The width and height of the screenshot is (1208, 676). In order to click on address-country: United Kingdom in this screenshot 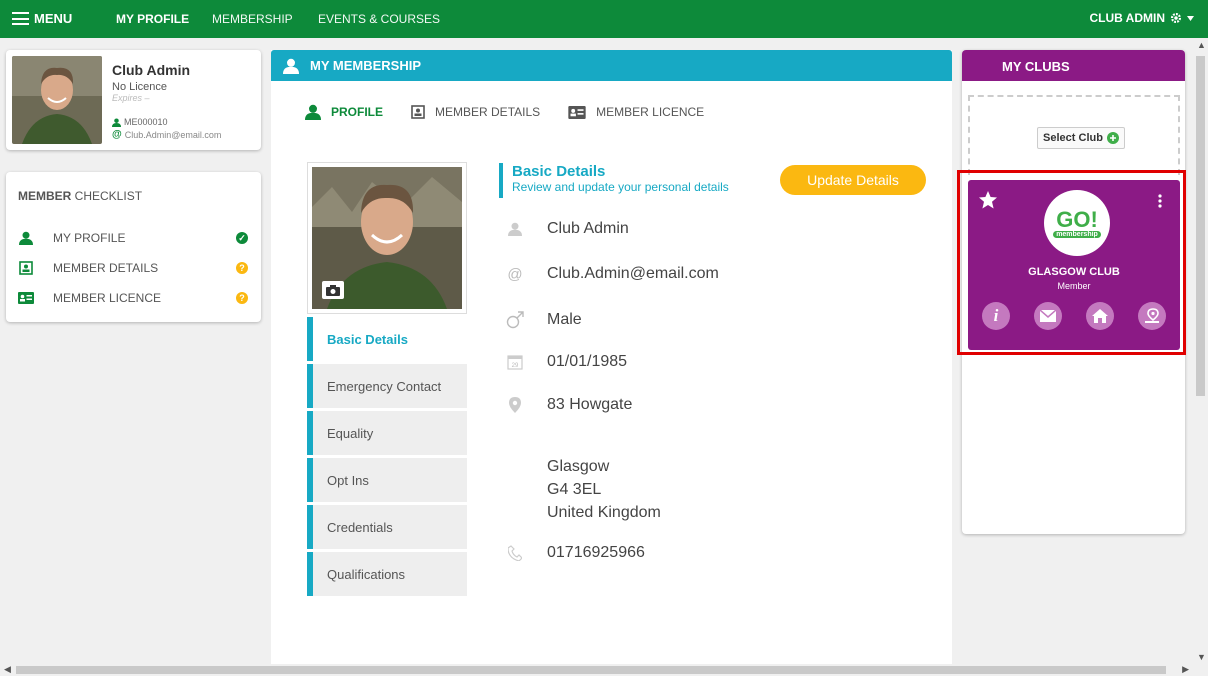, I will do `click(604, 512)`.